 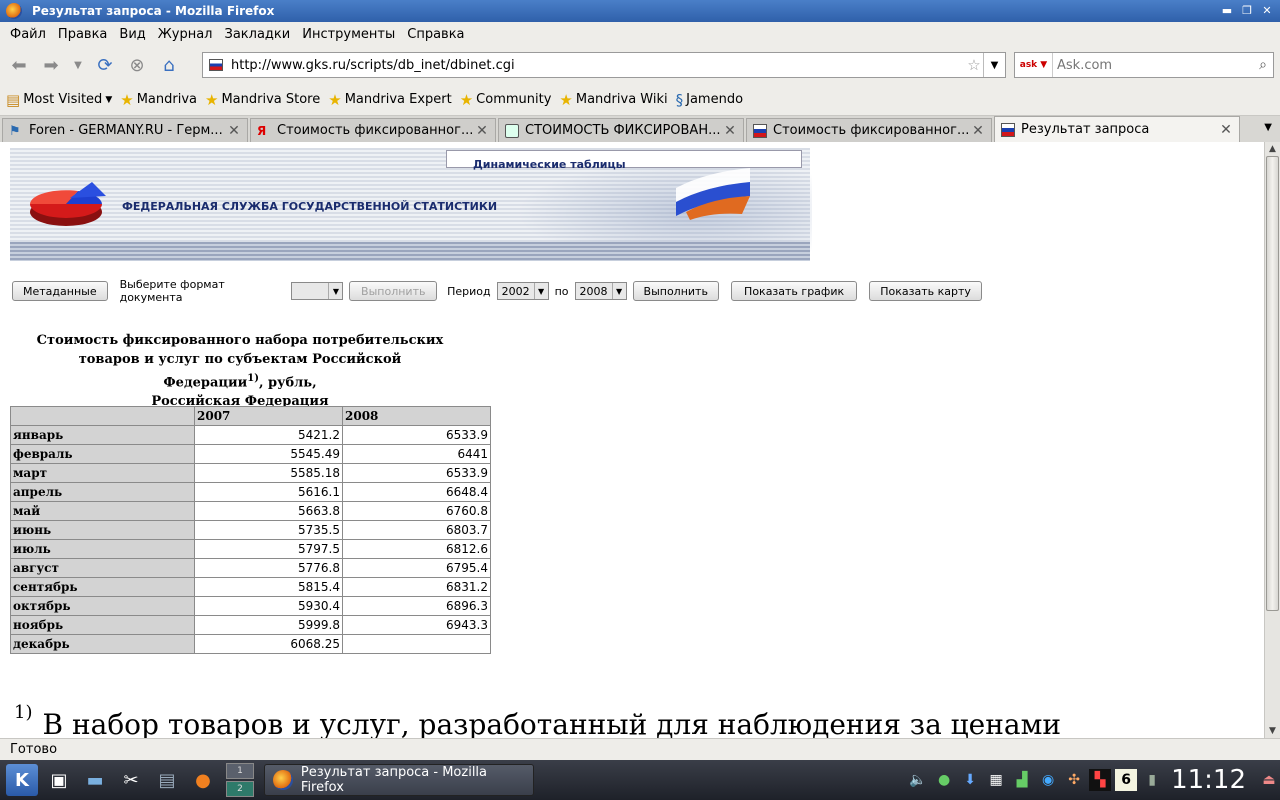 I want to click on search-bar: ask ▼ ⌕, so click(x=1144, y=65).